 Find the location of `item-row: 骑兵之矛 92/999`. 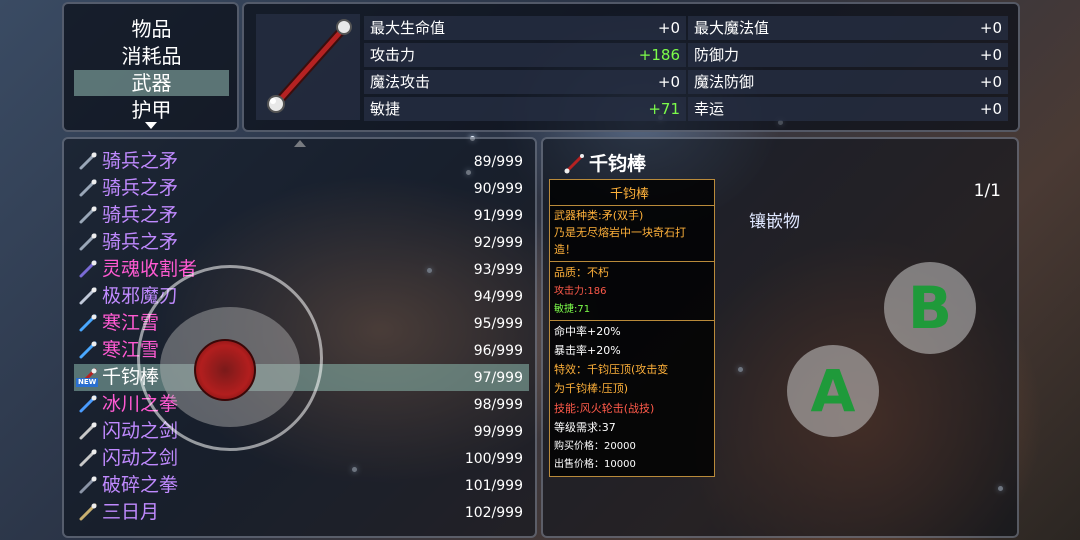

item-row: 骑兵之矛 92/999 is located at coordinates (301, 242).